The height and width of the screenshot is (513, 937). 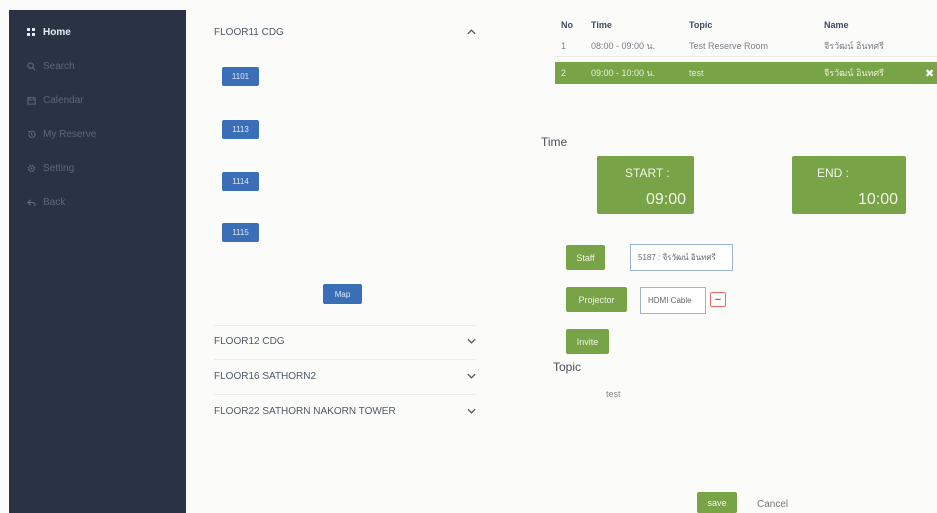 What do you see at coordinates (63, 100) in the screenshot?
I see `sidebar-item-label: Calendar` at bounding box center [63, 100].